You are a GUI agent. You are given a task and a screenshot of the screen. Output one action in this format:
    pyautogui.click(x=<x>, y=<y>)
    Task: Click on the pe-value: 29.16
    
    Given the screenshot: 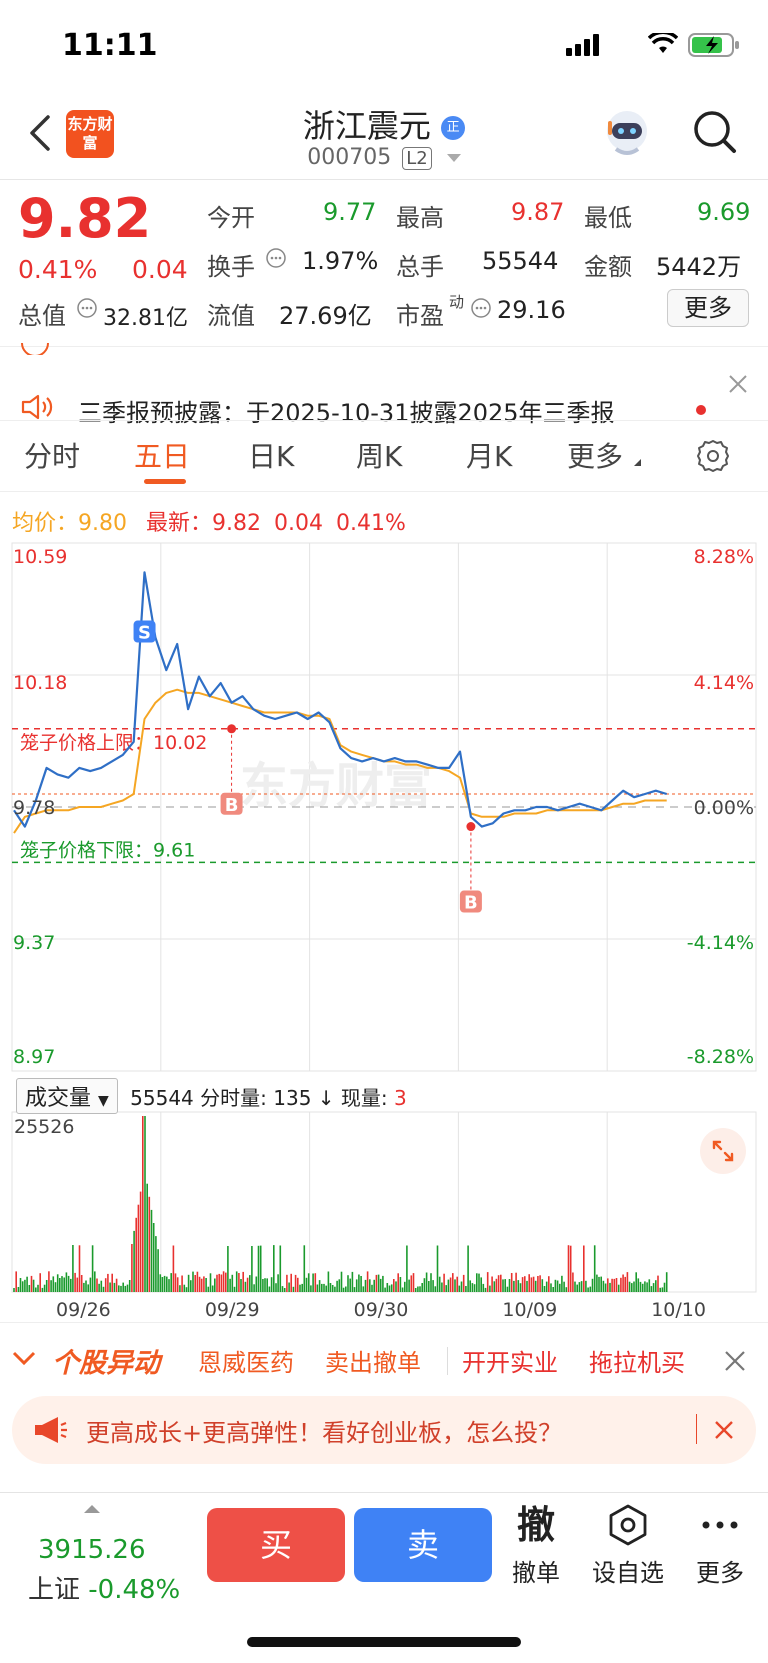 What is the action you would take?
    pyautogui.click(x=531, y=310)
    